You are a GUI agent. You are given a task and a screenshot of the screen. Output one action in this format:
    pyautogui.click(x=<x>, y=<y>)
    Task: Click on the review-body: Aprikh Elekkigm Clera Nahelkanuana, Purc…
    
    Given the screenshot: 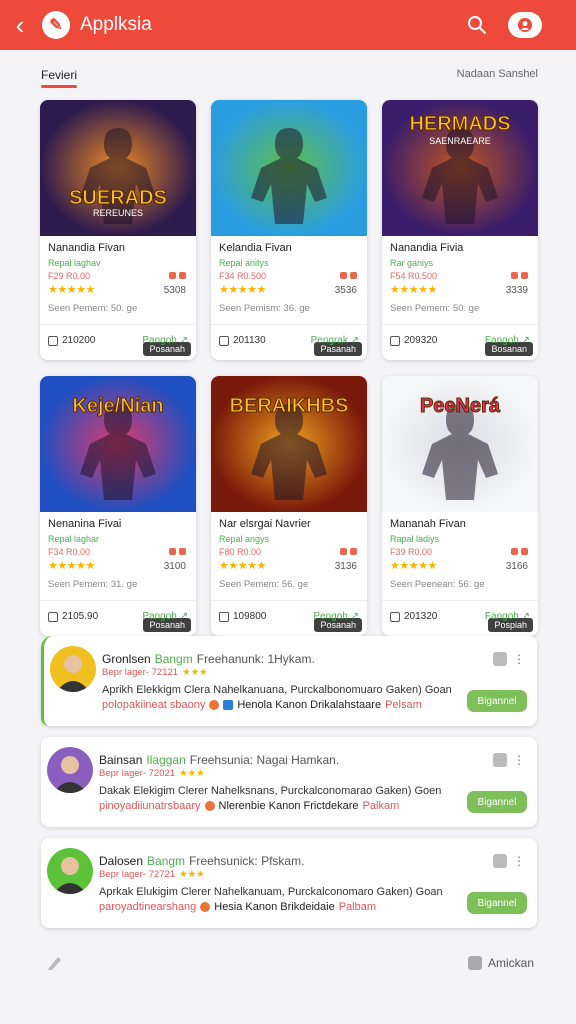 What is the action you would take?
    pyautogui.click(x=277, y=690)
    